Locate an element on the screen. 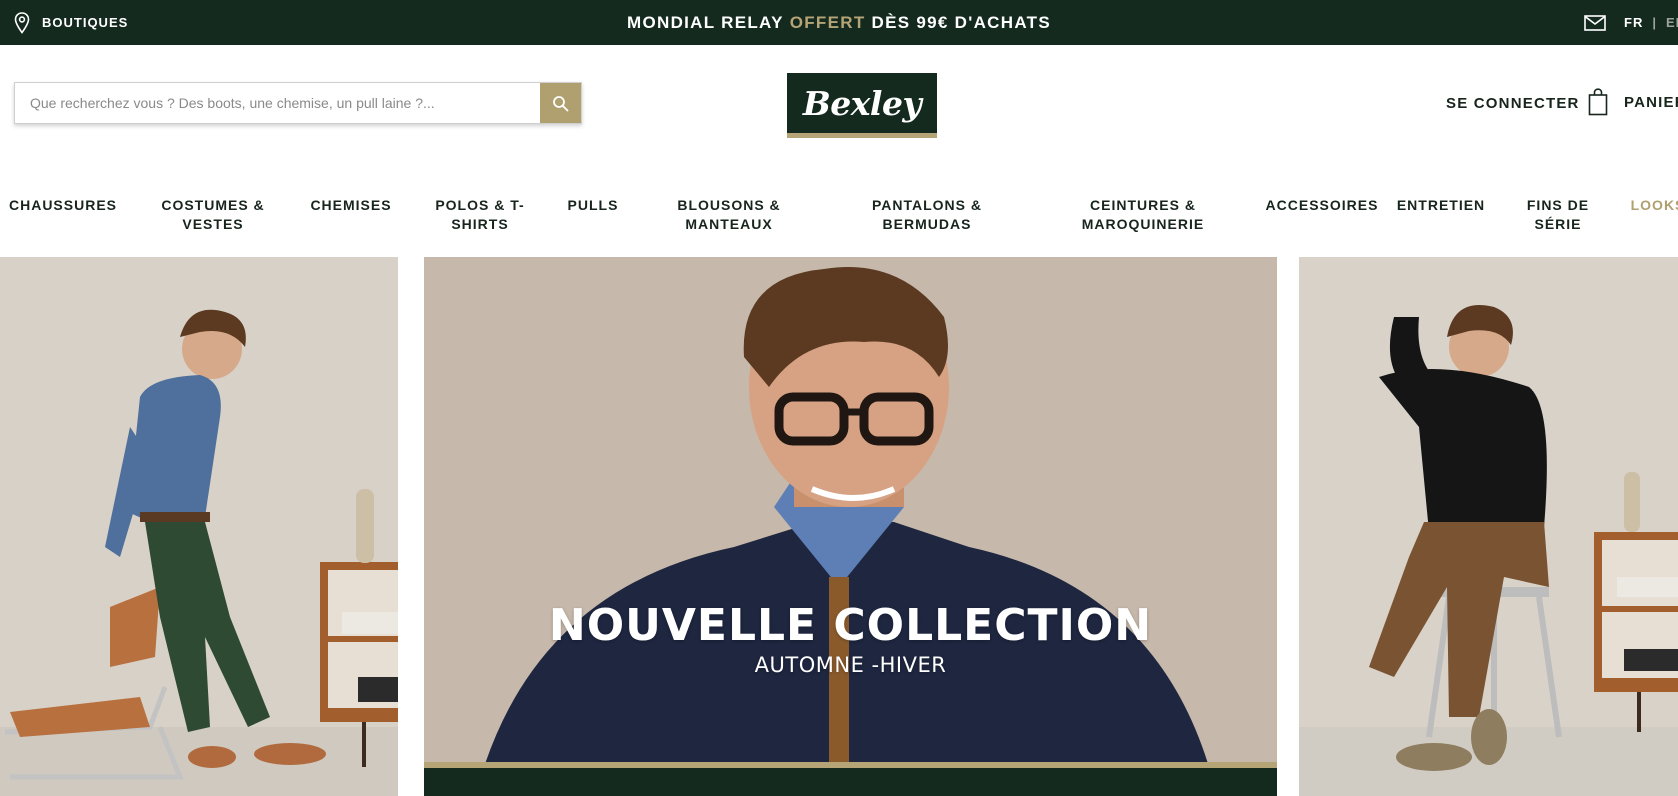 This screenshot has height=796, width=1678. promo-text-end: DÈS 99€ D'ACHATS is located at coordinates (961, 22).